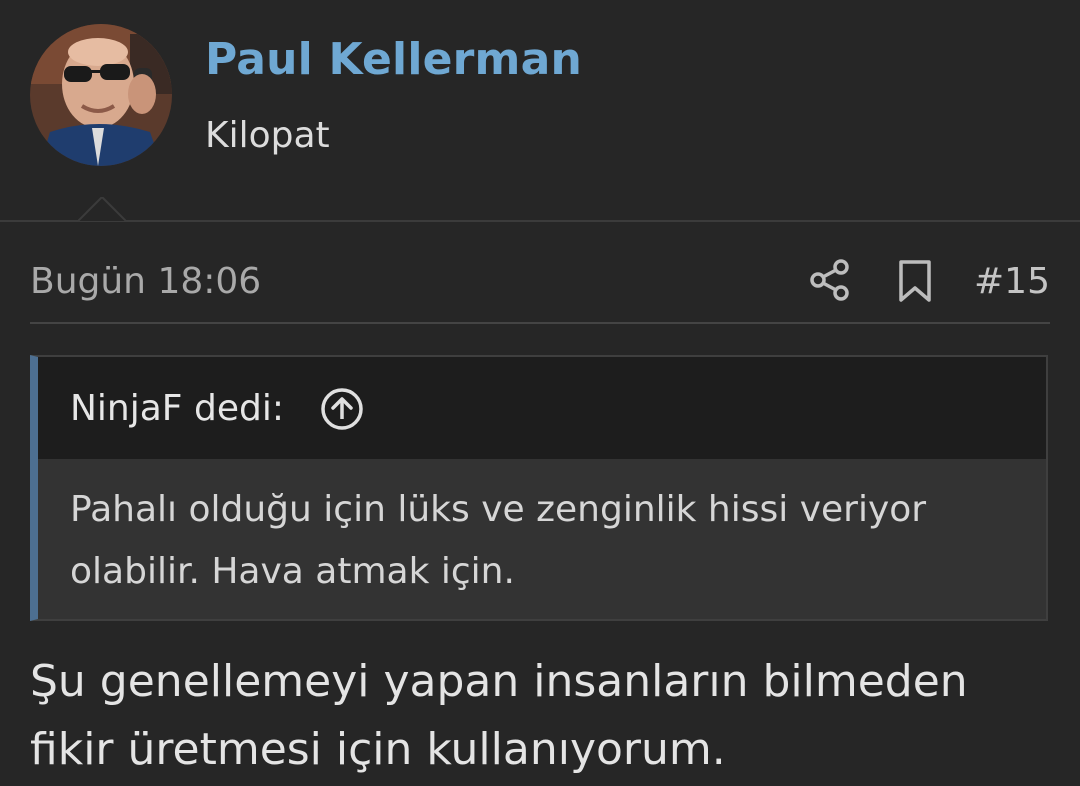 The width and height of the screenshot is (1080, 786). I want to click on quote-header: NinjaF dedi:, so click(542, 408).